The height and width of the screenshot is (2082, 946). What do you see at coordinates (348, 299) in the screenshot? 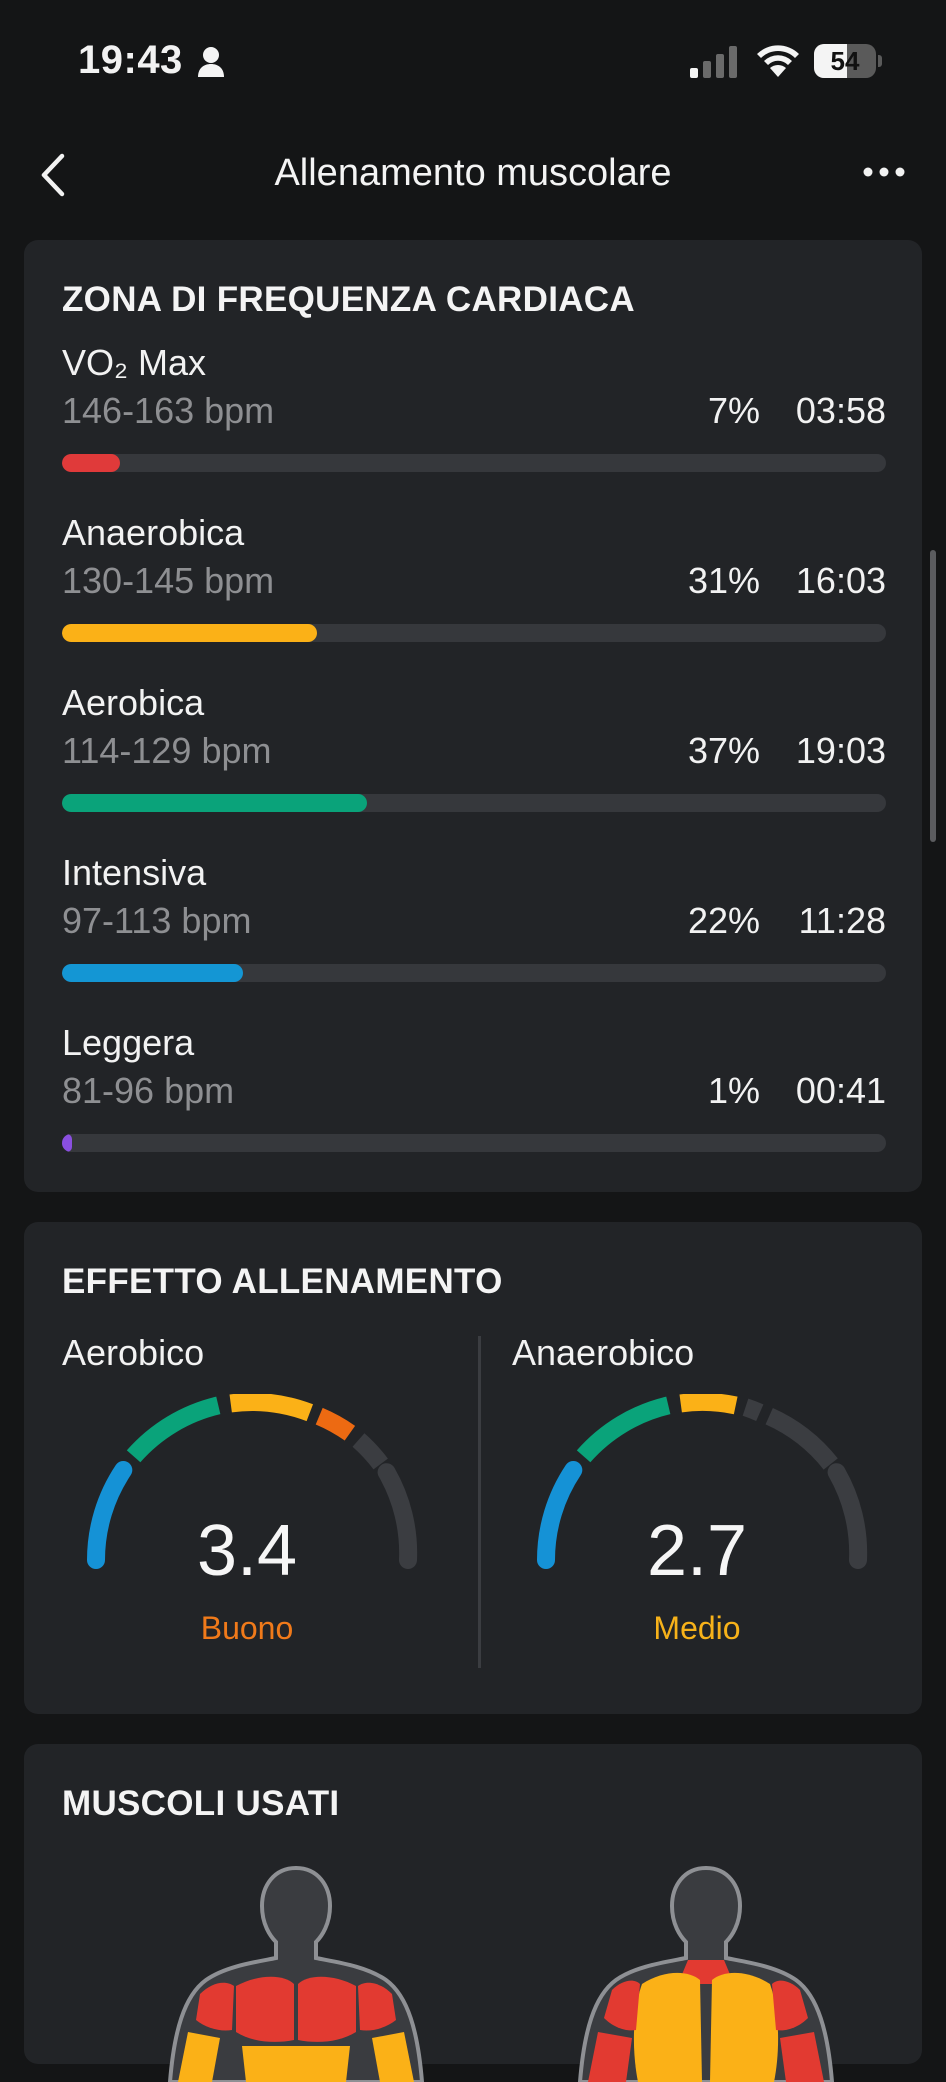
I see `card-title-heart-zone: ZONA DI FREQUENZA CARDIACA` at bounding box center [348, 299].